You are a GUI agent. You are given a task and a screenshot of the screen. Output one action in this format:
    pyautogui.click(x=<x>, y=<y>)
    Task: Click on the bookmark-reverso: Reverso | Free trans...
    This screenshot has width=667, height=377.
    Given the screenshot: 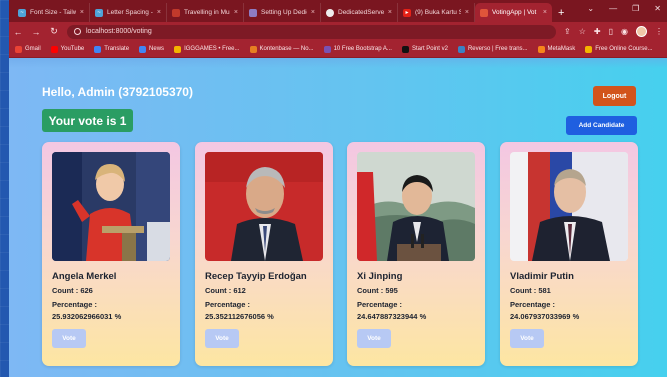 What is the action you would take?
    pyautogui.click(x=492, y=49)
    